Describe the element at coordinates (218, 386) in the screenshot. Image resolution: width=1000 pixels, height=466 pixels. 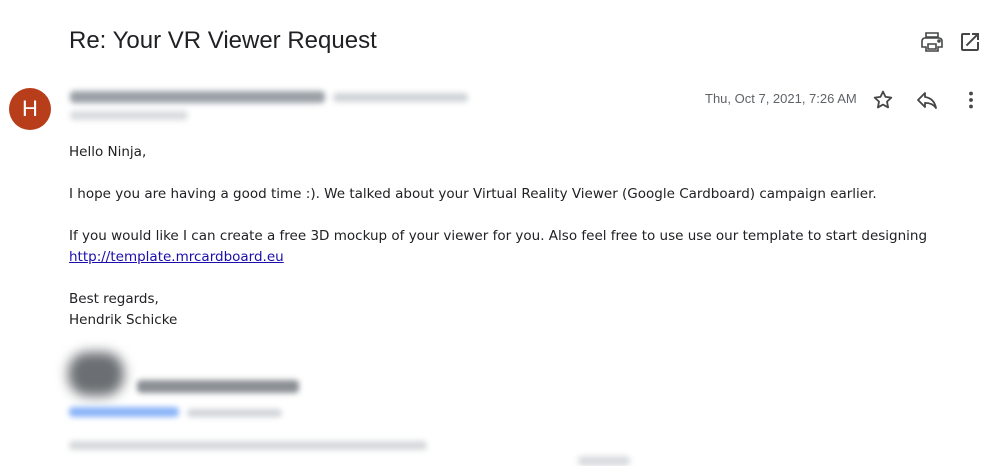
I see `signature-title-redacted` at that location.